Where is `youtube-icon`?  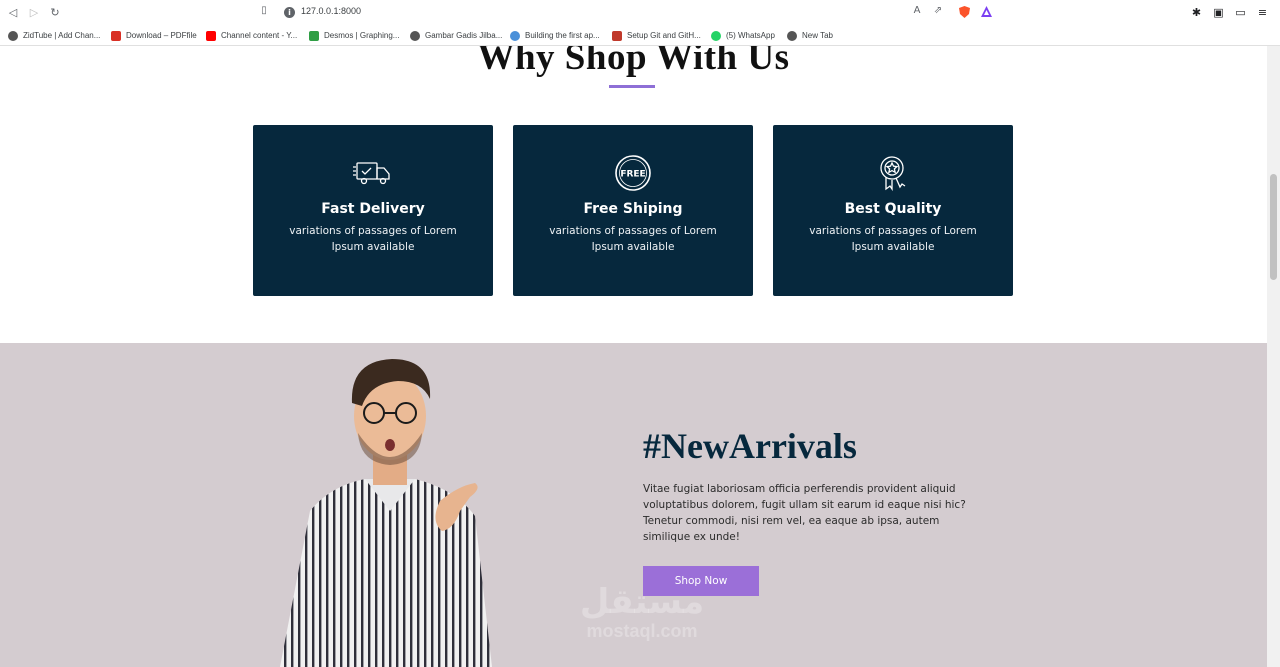
youtube-icon is located at coordinates (211, 35).